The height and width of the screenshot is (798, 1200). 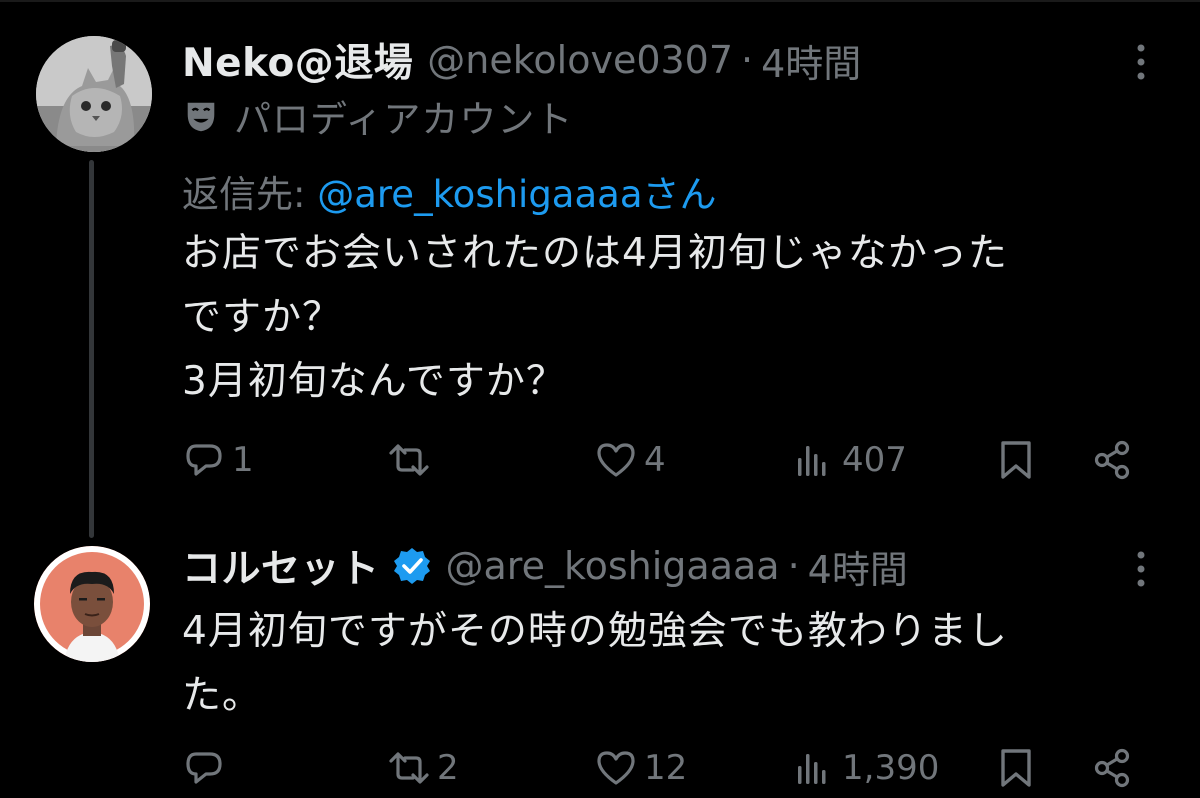 I want to click on views-button: 1,390, so click(x=865, y=768).